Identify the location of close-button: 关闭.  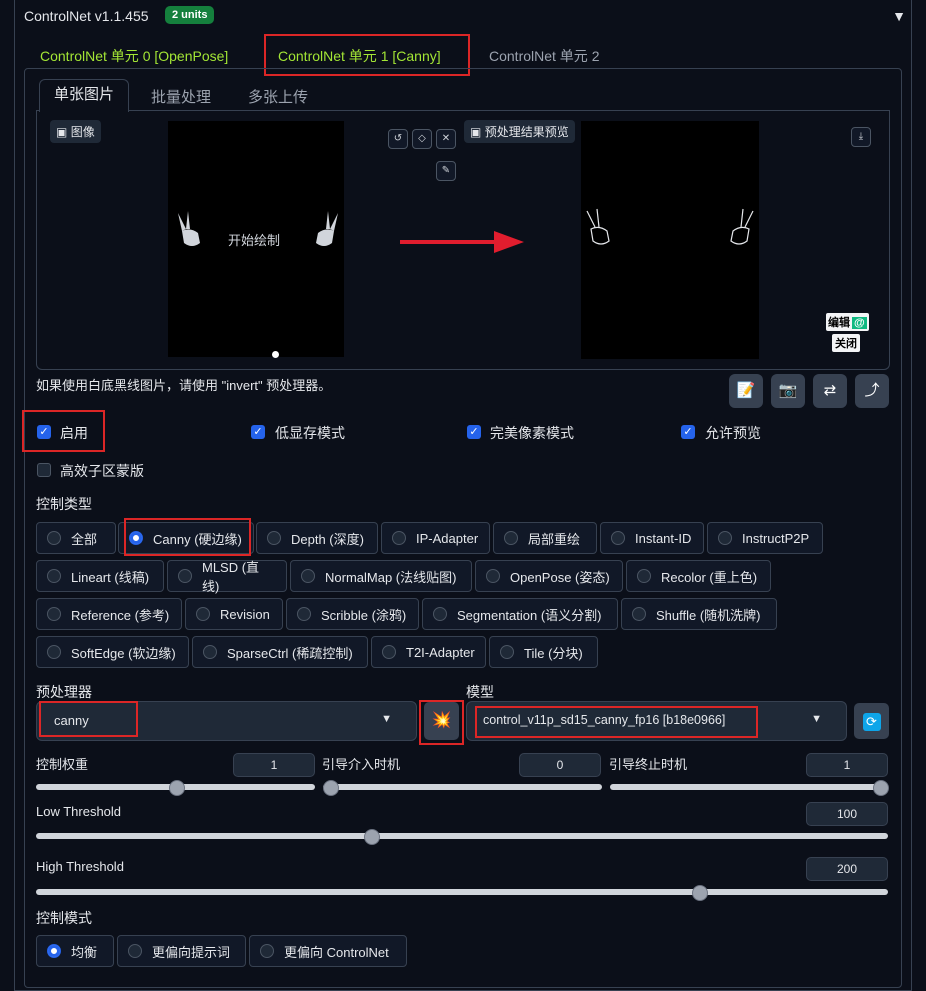
(846, 343).